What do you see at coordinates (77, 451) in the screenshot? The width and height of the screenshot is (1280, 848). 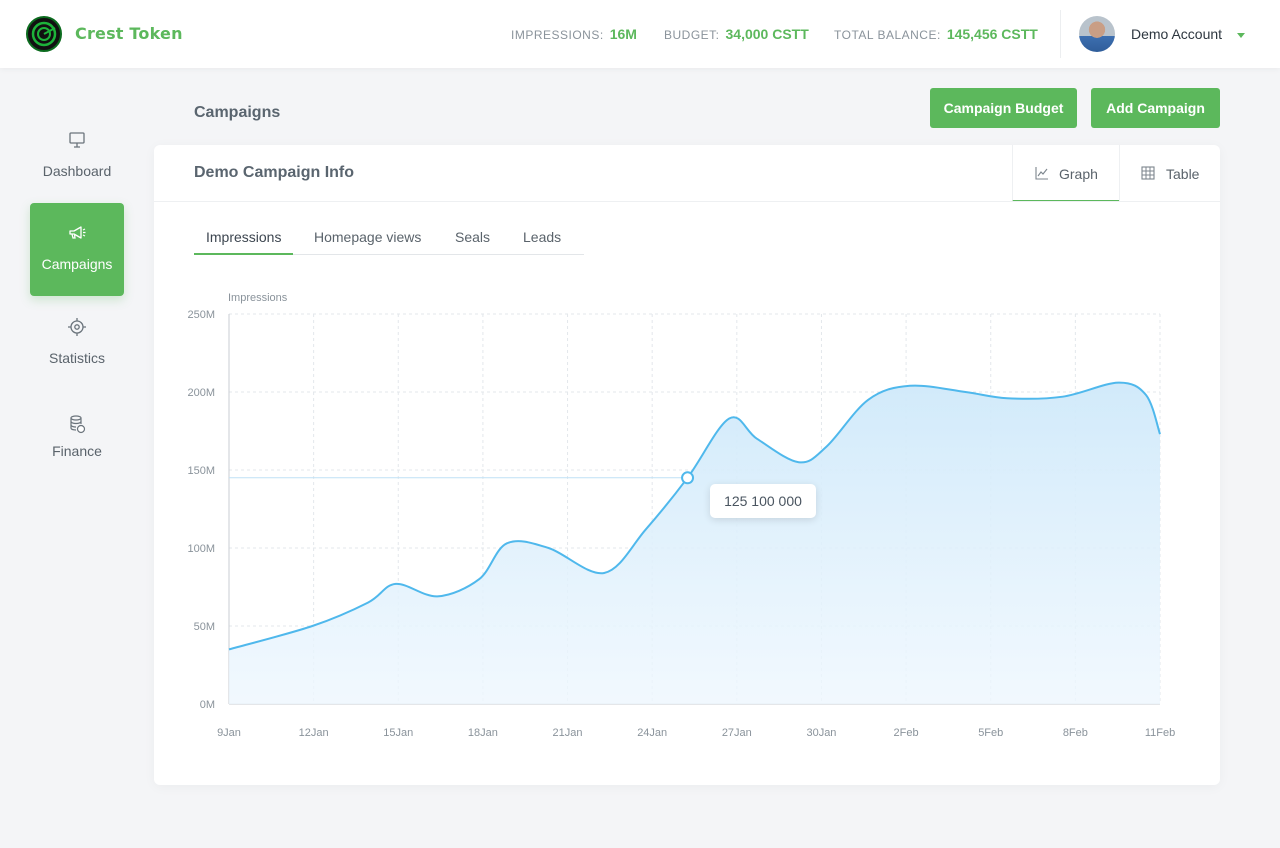 I see `sidebar-item-label: Finance` at bounding box center [77, 451].